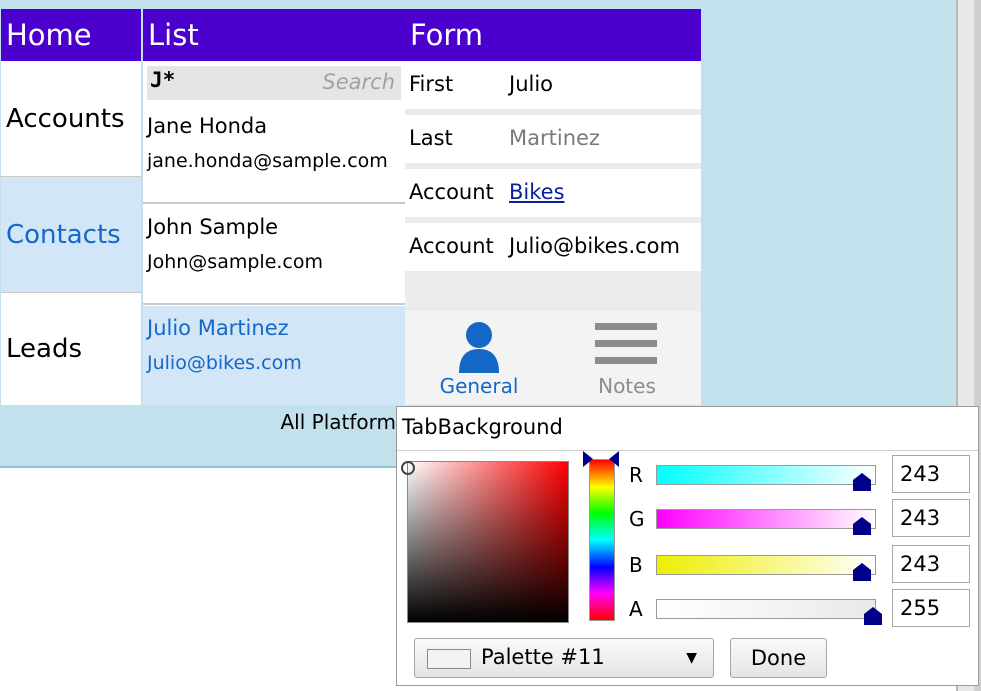 This screenshot has width=981, height=691. I want to click on title-divider, so click(687, 450).